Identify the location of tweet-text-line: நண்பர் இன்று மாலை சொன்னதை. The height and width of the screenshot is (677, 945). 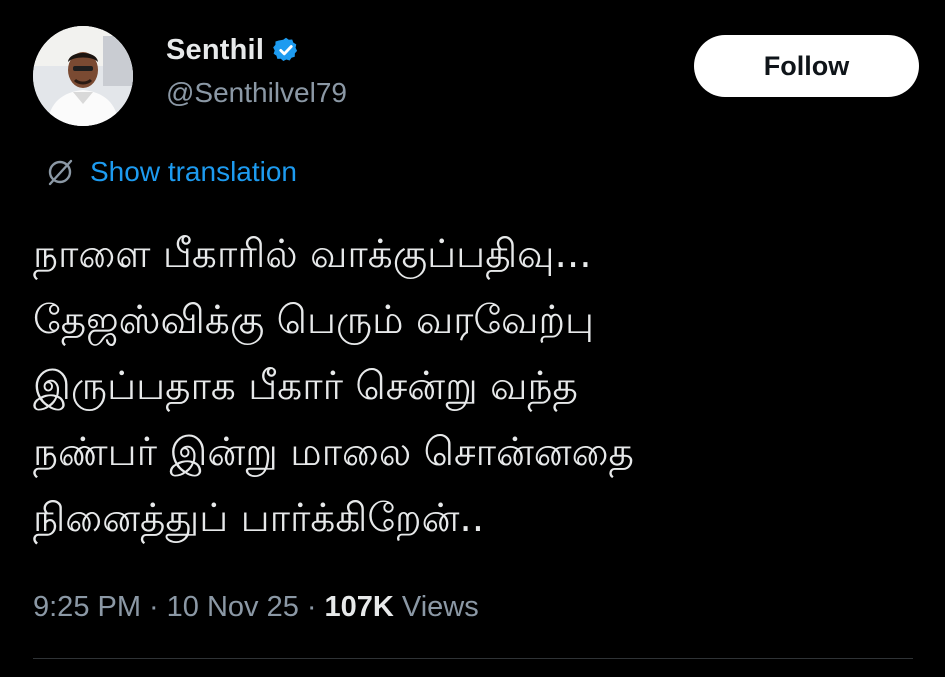
(333, 452).